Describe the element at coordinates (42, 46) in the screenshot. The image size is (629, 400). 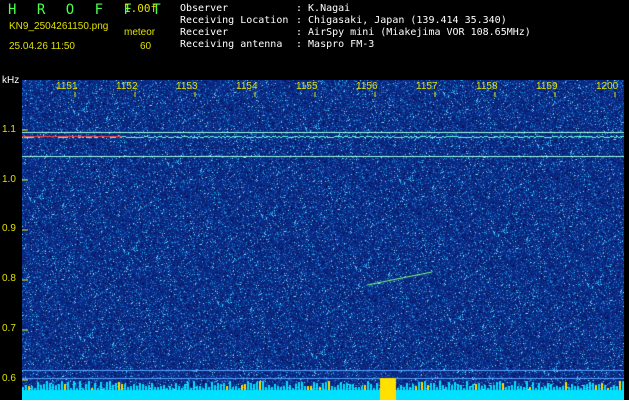
I see `datetime: 25.04.26 11:50` at that location.